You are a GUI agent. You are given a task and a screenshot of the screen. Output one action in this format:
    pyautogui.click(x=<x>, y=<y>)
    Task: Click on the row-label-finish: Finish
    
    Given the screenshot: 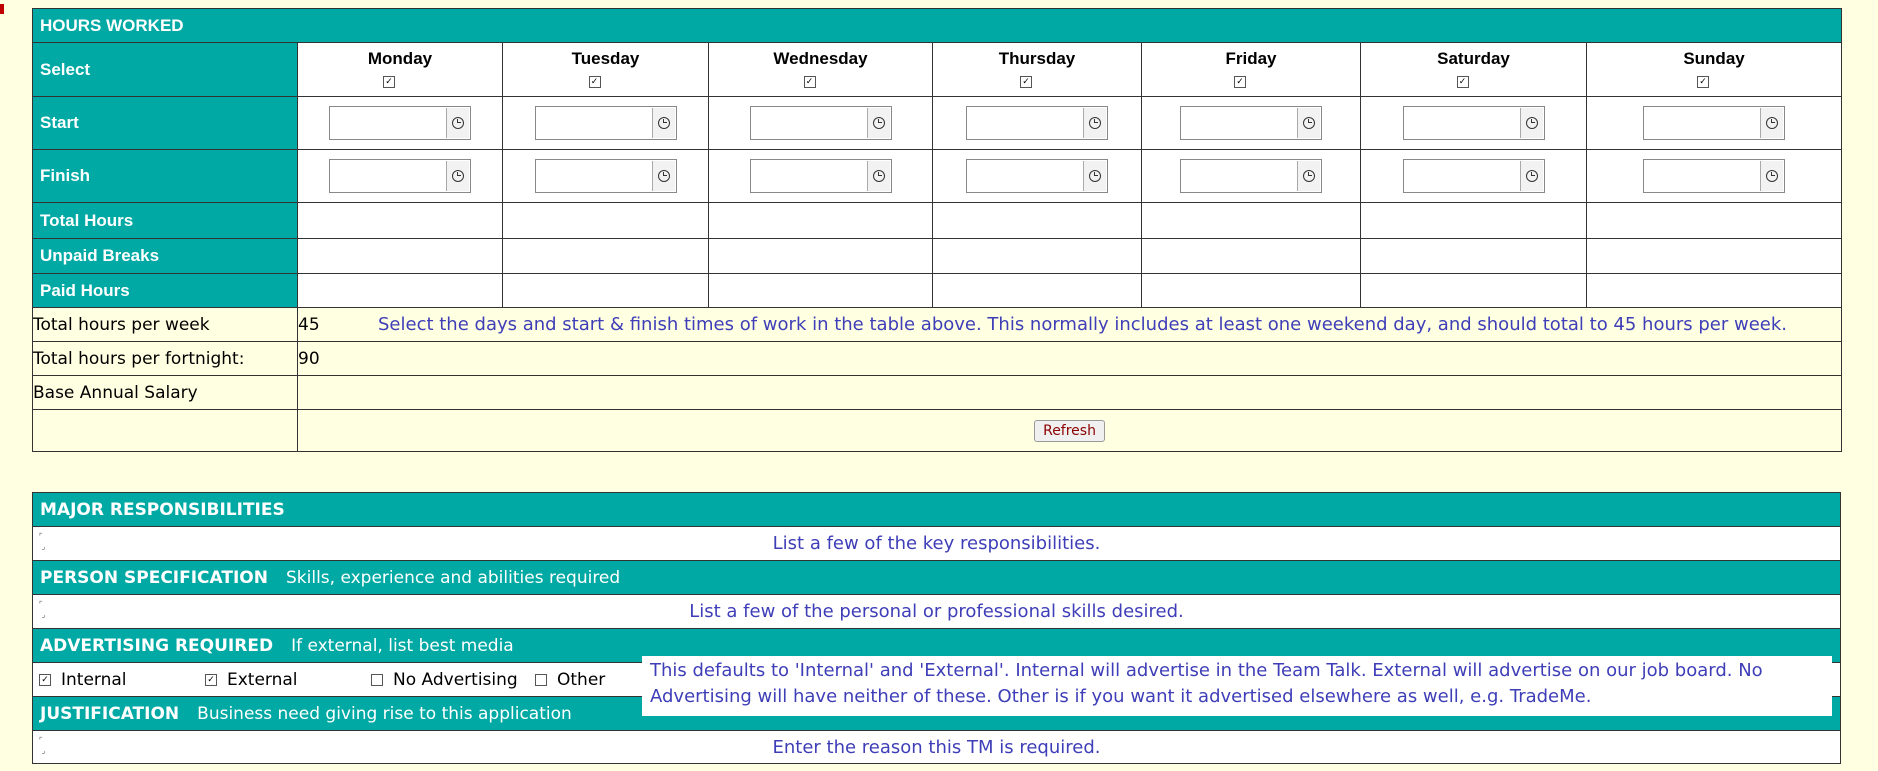 What is the action you would take?
    pyautogui.click(x=165, y=176)
    